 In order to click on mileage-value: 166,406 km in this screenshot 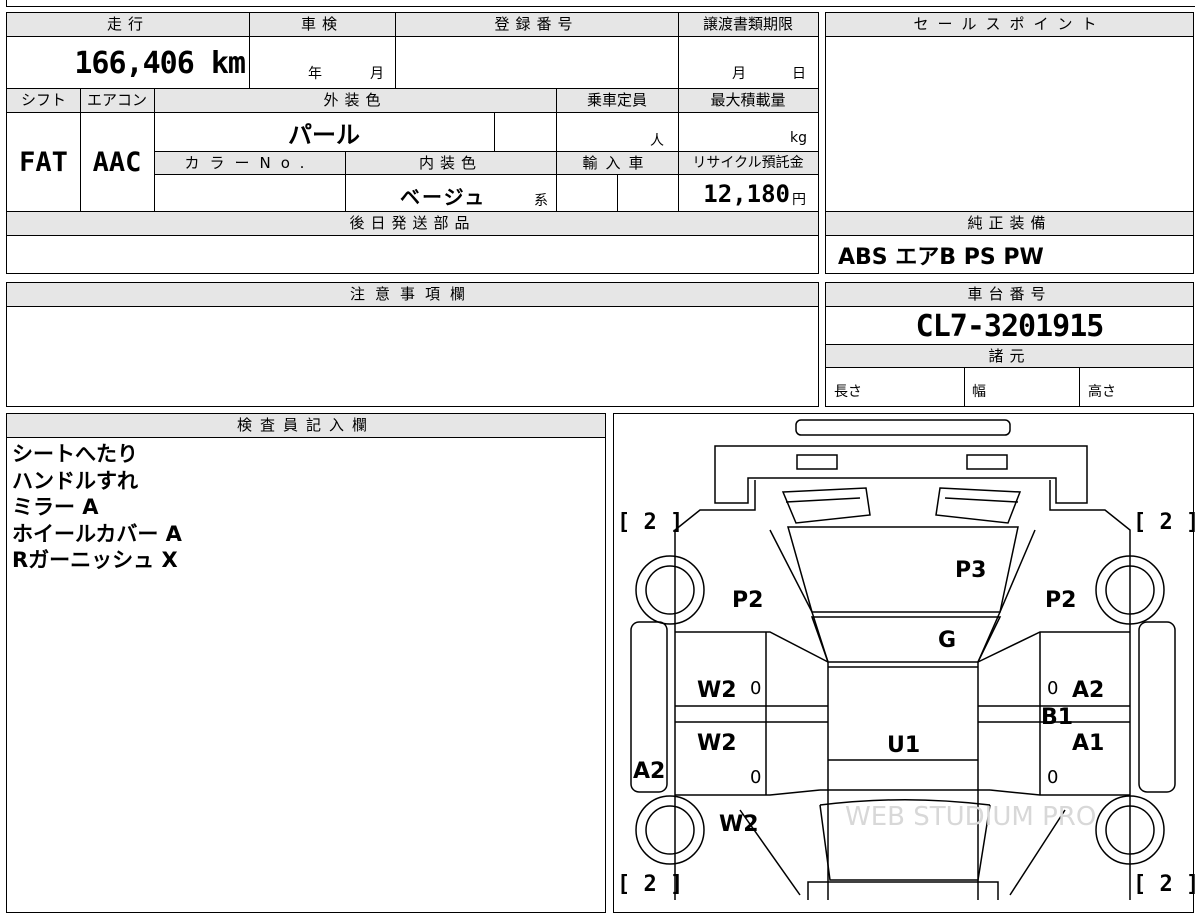, I will do `click(160, 63)`.